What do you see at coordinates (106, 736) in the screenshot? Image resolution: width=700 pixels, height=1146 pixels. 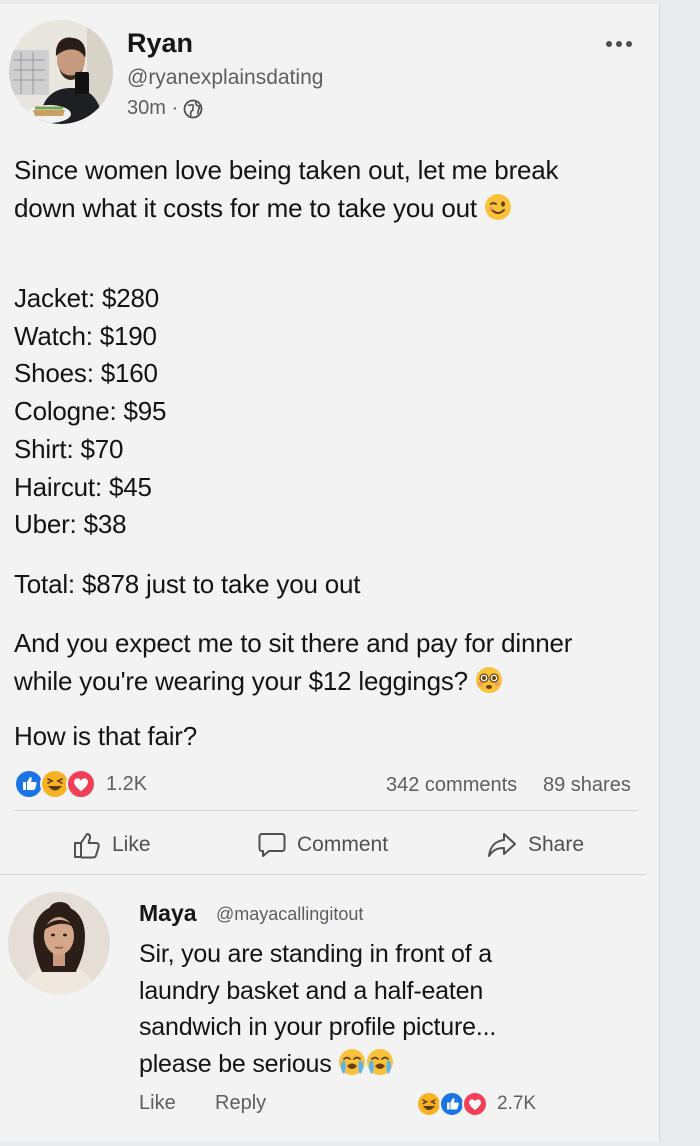 I see `post-question: How is that fair?` at bounding box center [106, 736].